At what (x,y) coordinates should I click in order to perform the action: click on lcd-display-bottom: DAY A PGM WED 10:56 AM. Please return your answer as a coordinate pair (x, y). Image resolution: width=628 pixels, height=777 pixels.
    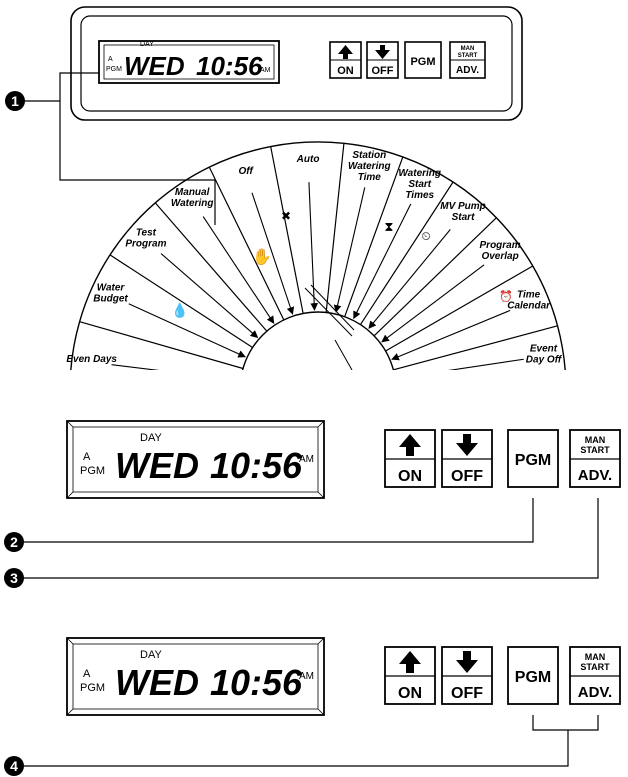
    Looking at the image, I should click on (195, 676).